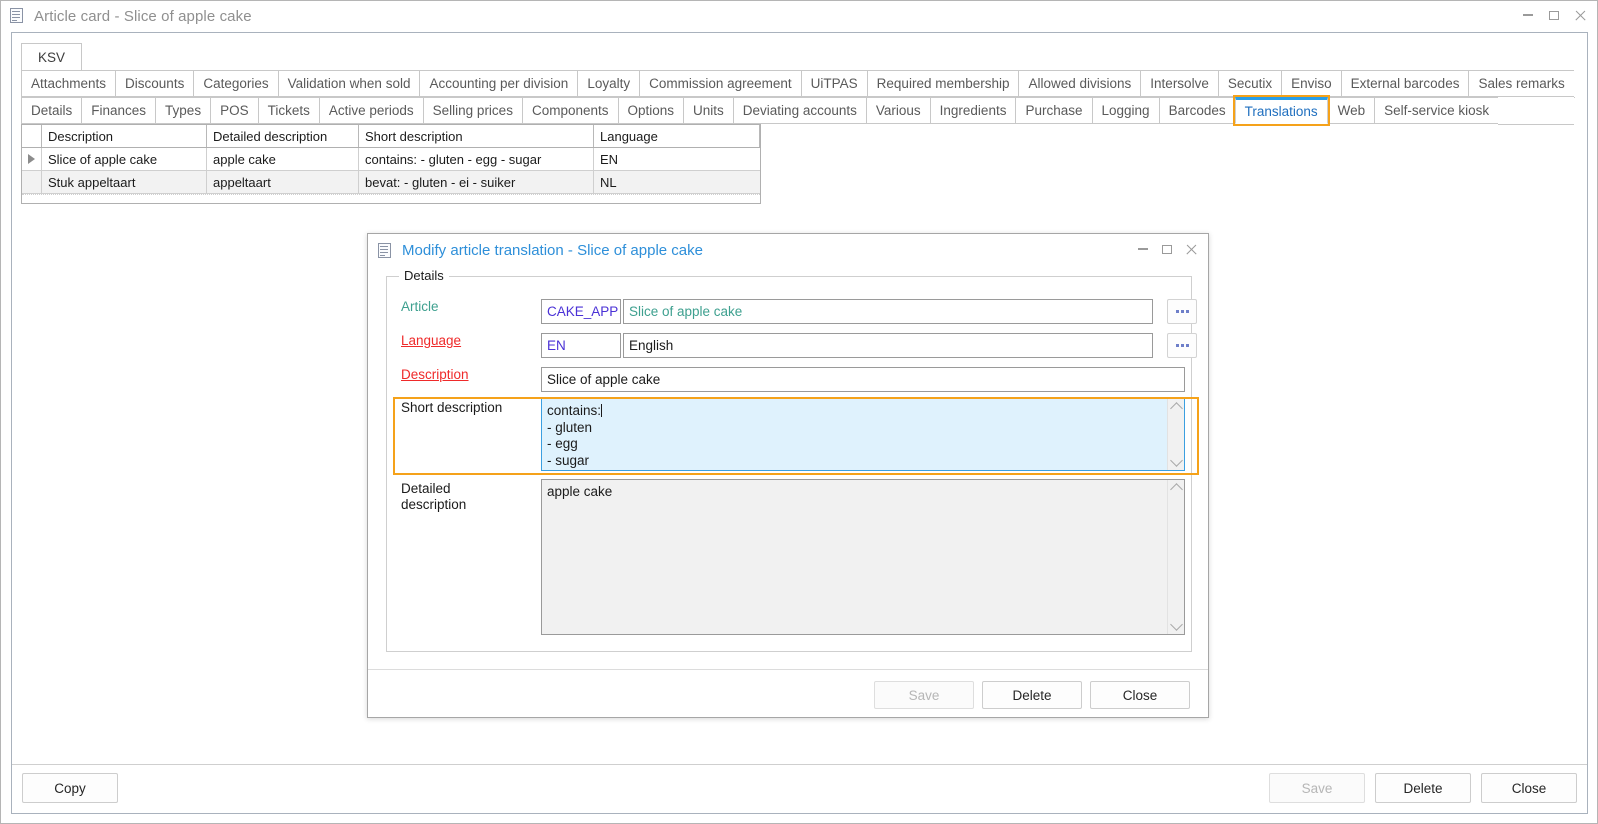 The image size is (1598, 824). What do you see at coordinates (833, 83) in the screenshot?
I see `tab-uitpas: UiTPAS` at bounding box center [833, 83].